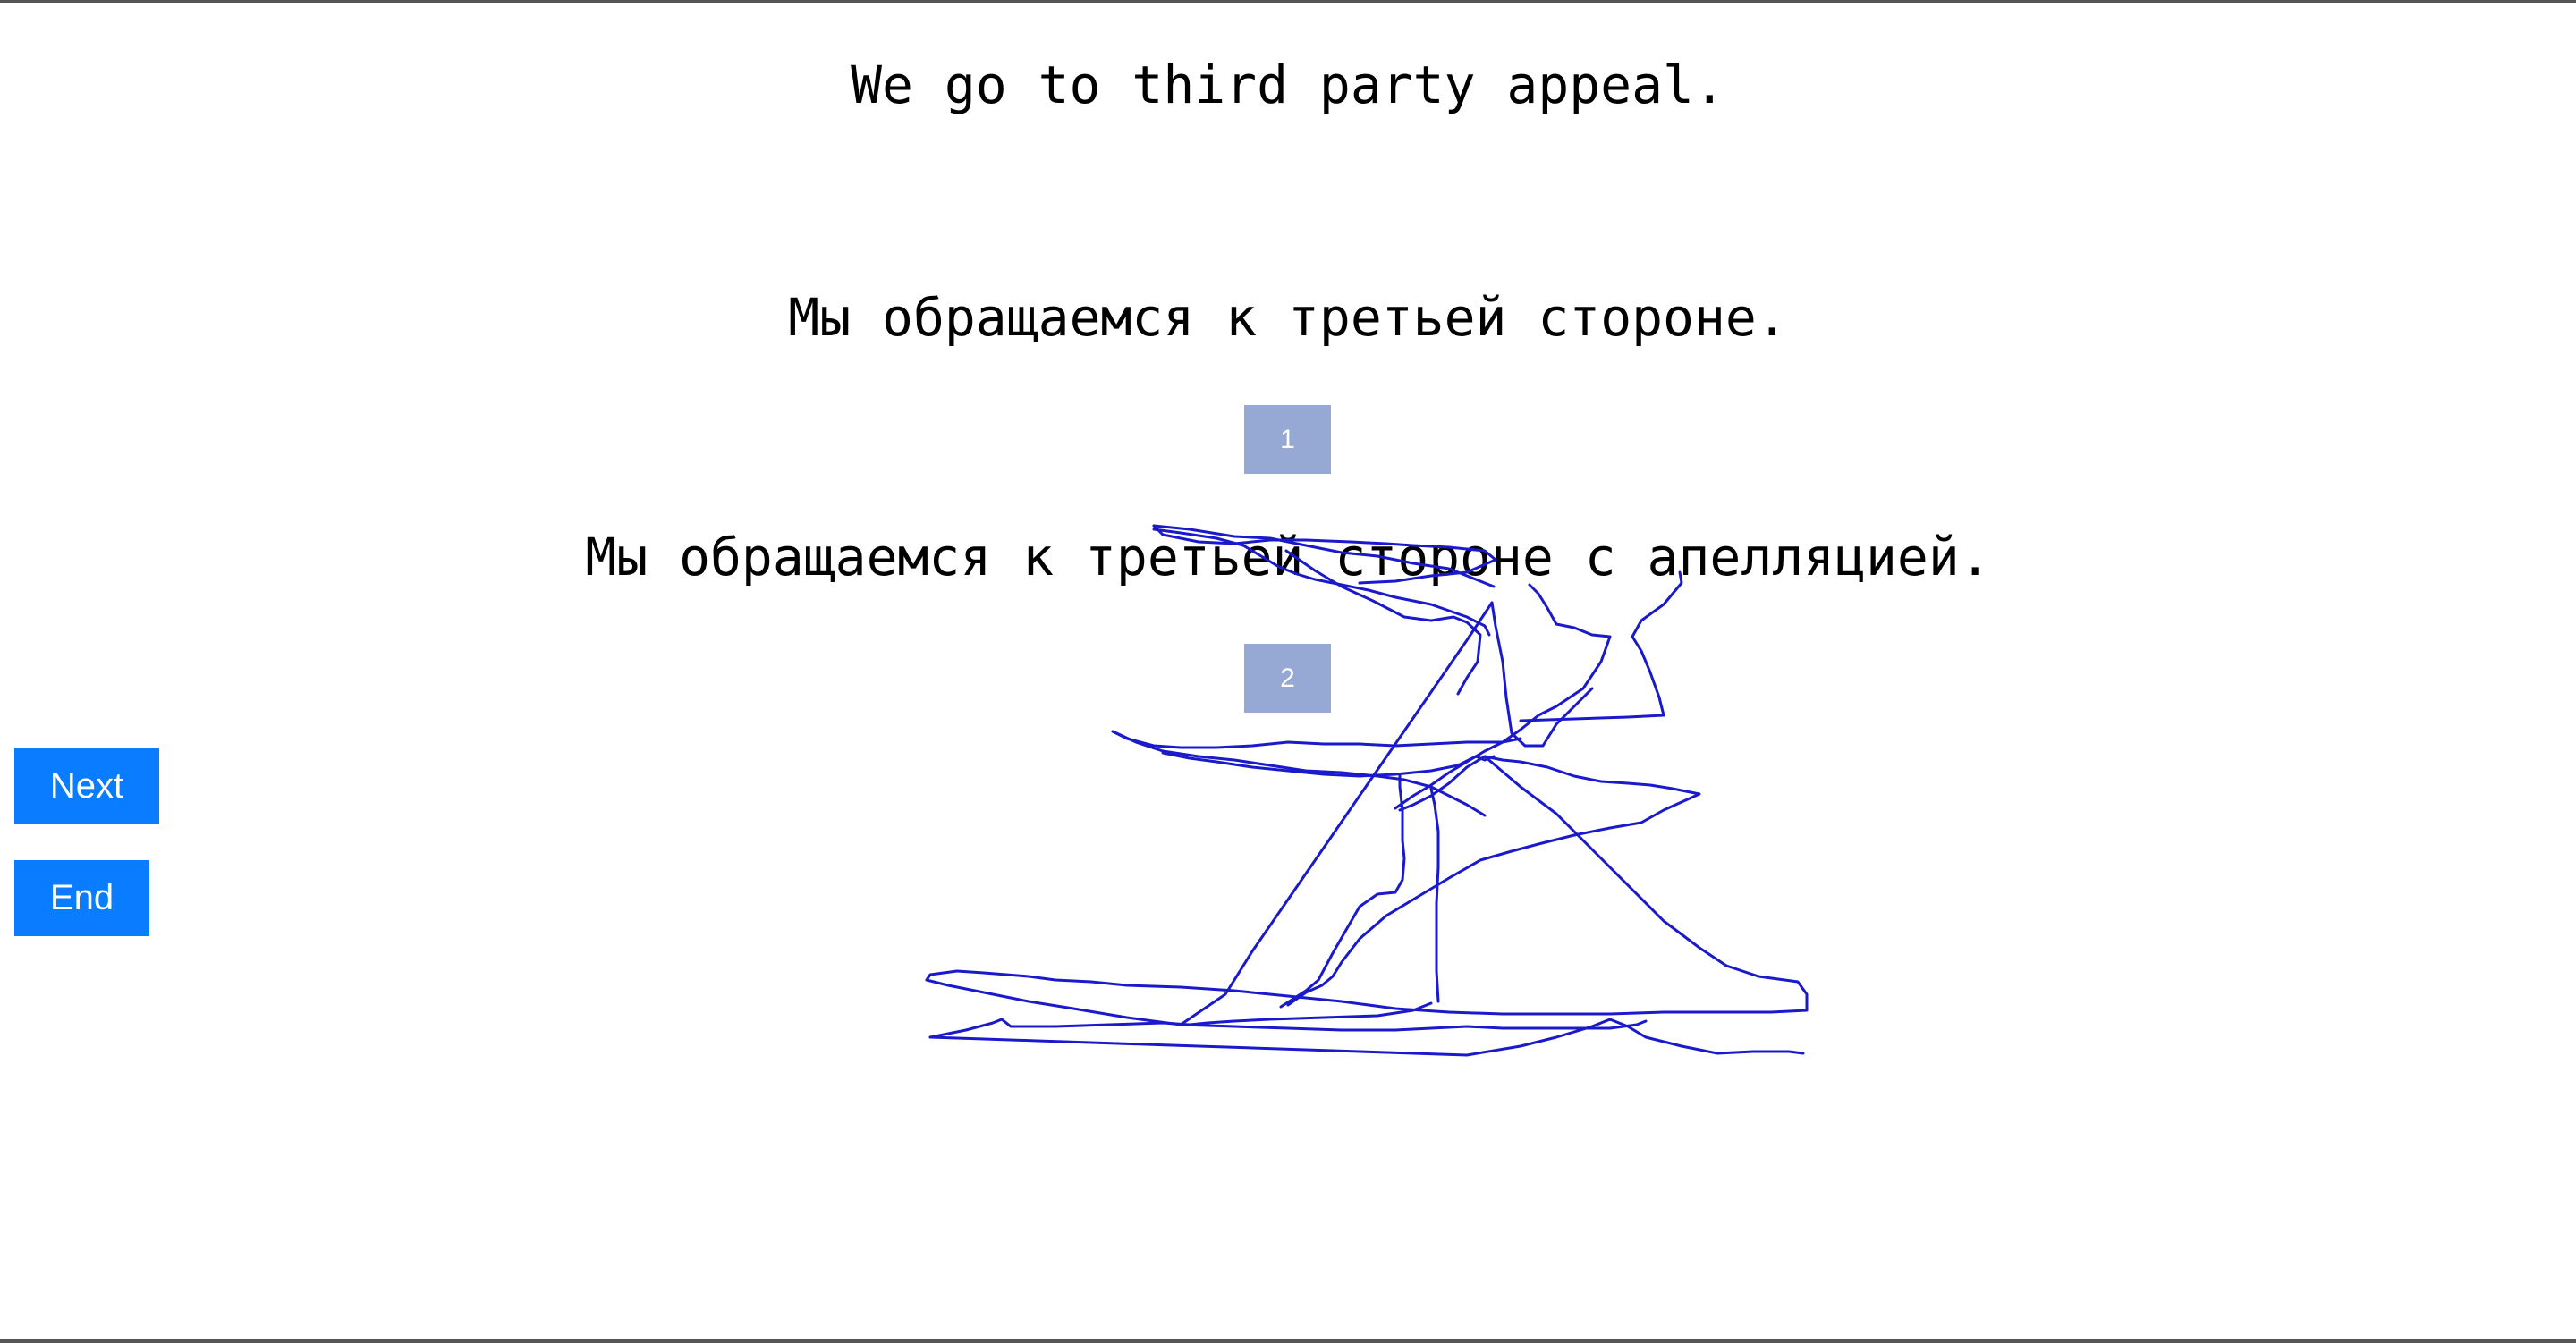 The image size is (2576, 1343). I want to click on source-sentence: We go to third party appeal., so click(1288, 85).